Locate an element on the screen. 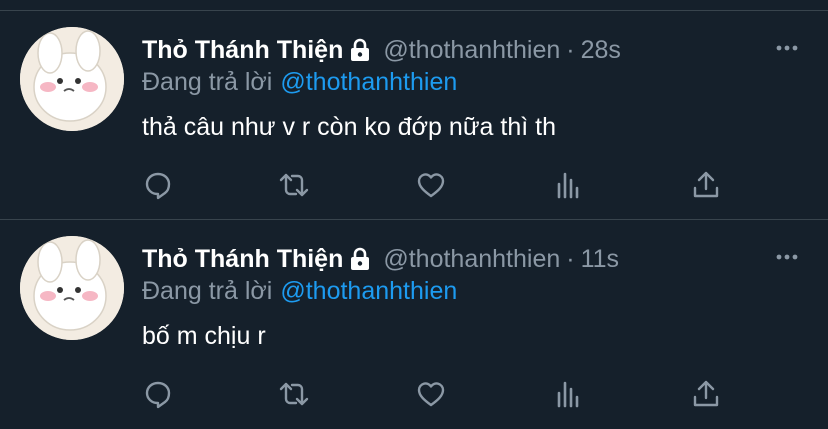 This screenshot has width=828, height=429. tweet-header: Thỏ Thánh Thiện @thothanhthien · 28s is located at coordinates (381, 50).